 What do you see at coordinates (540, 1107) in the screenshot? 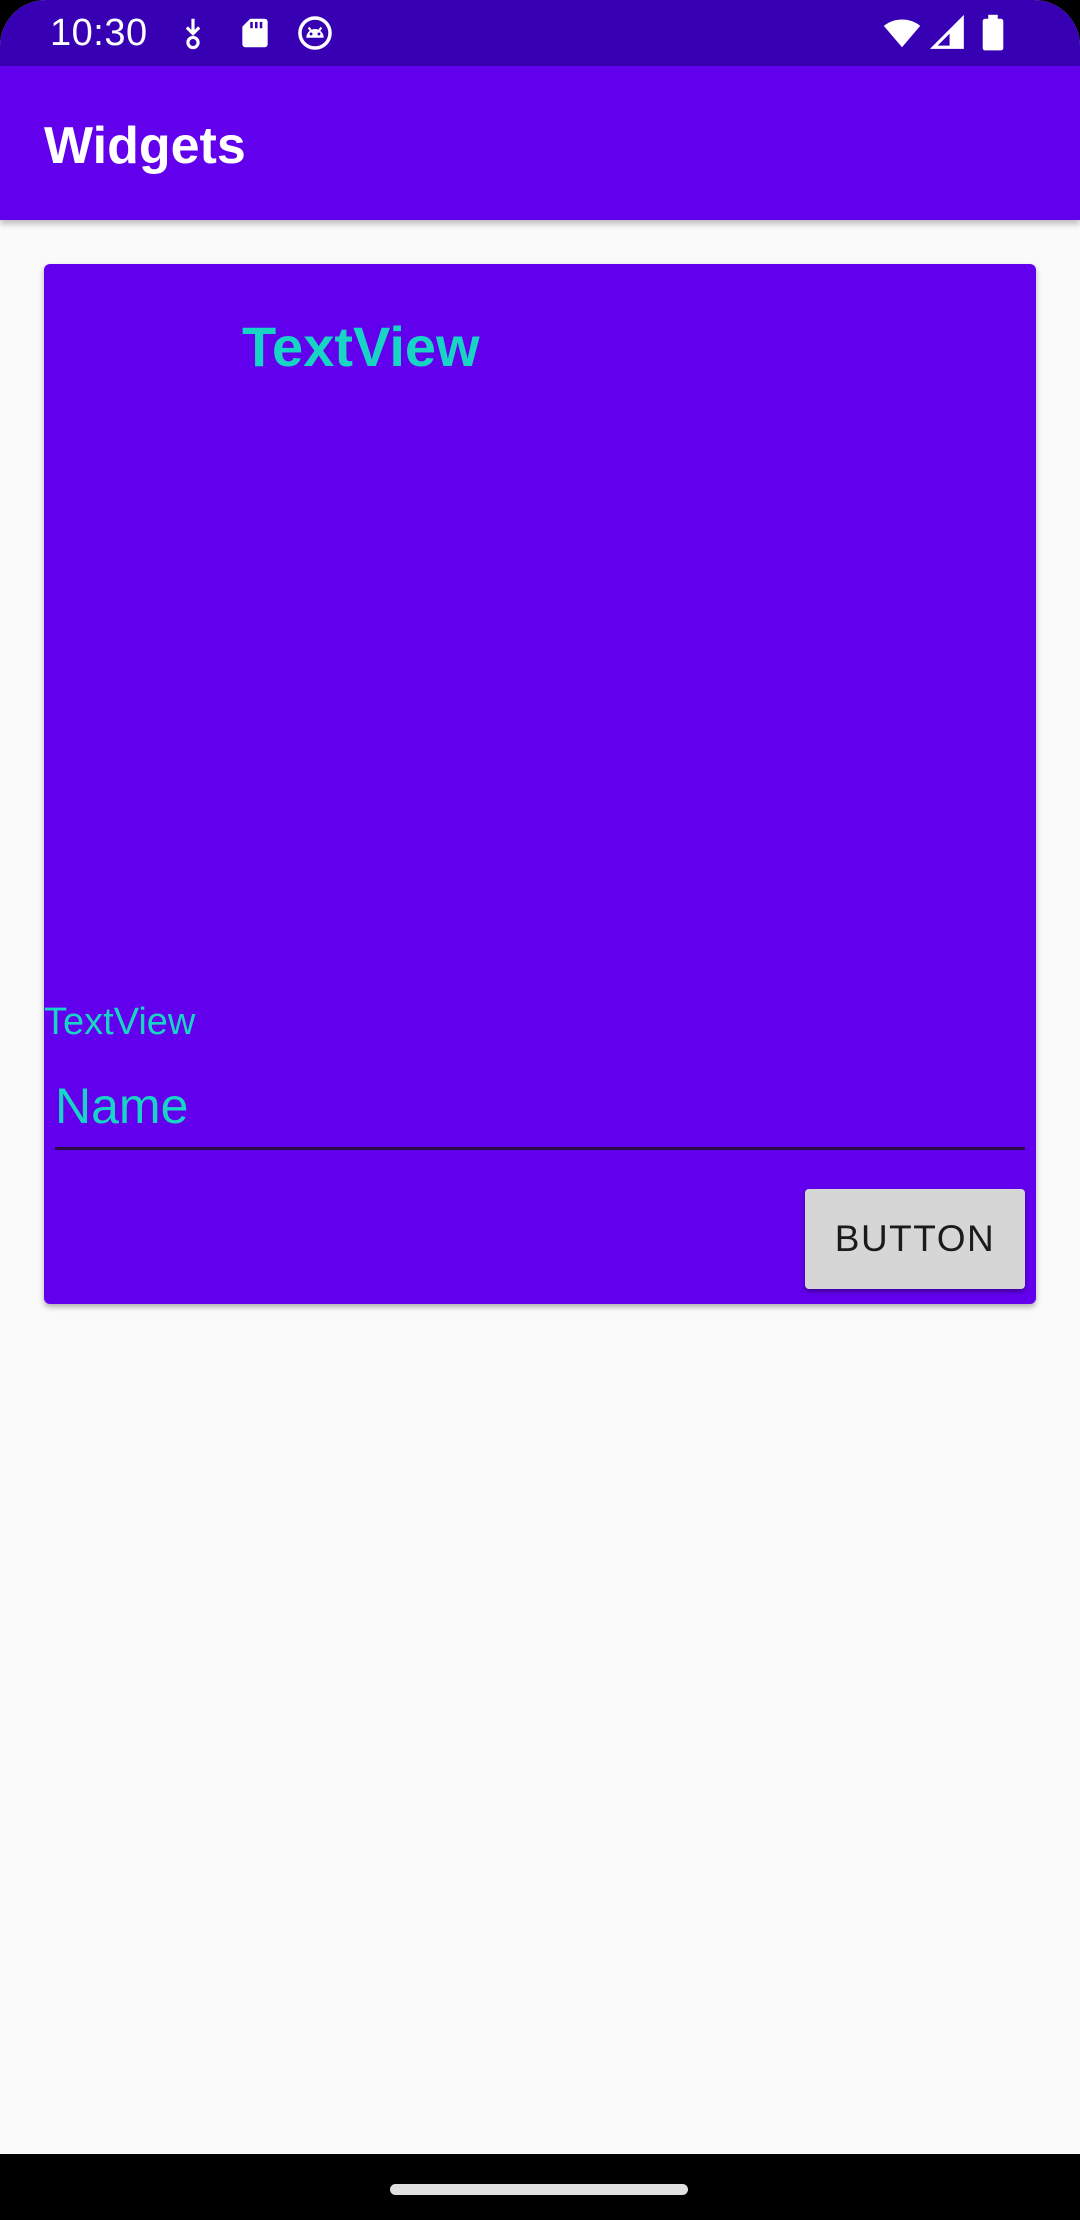
I see `name-input` at bounding box center [540, 1107].